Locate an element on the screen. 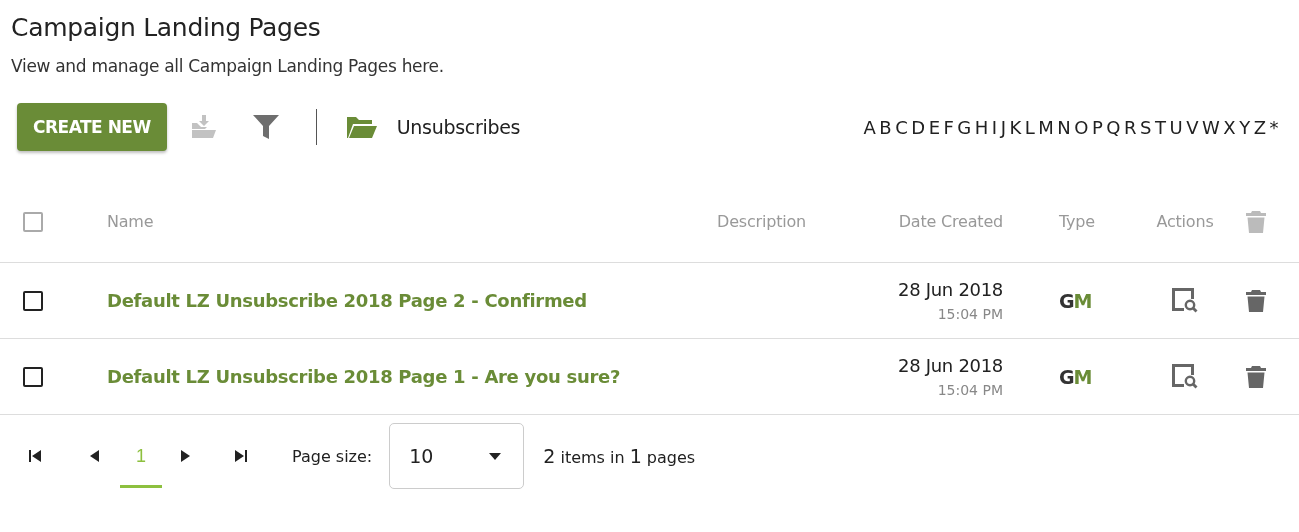 This screenshot has width=1299, height=532. page-name-link: Default LZ Unsubscribe 2018 Page 1 - Are you sure? is located at coordinates (364, 376).